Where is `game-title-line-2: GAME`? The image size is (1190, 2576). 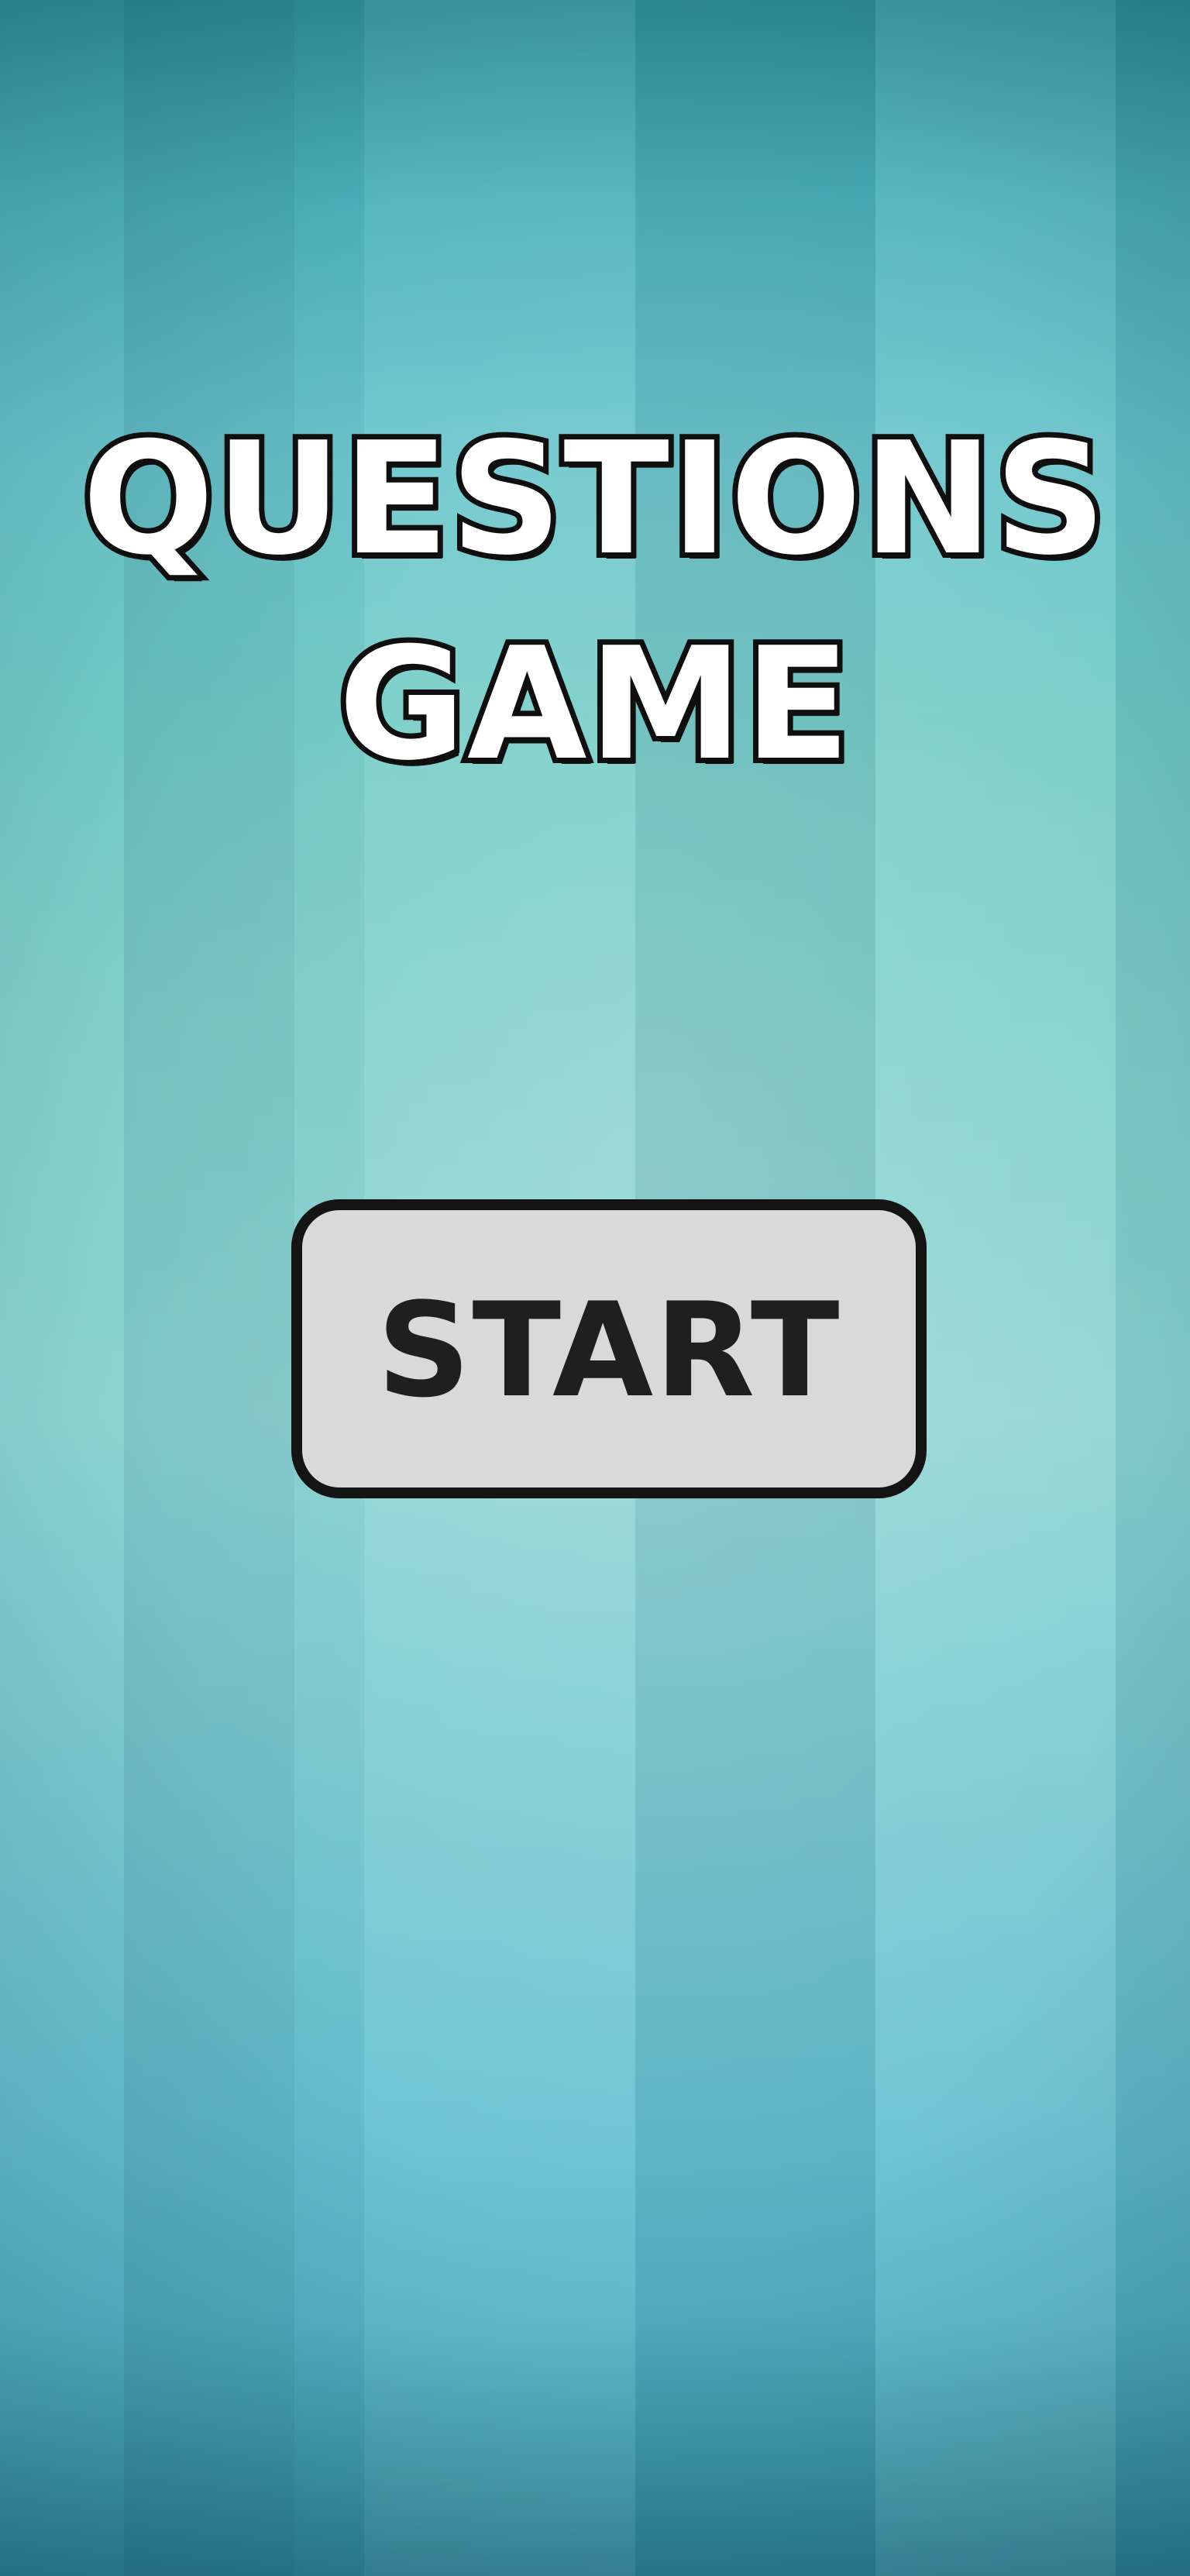
game-title-line-2: GAME is located at coordinates (594, 704).